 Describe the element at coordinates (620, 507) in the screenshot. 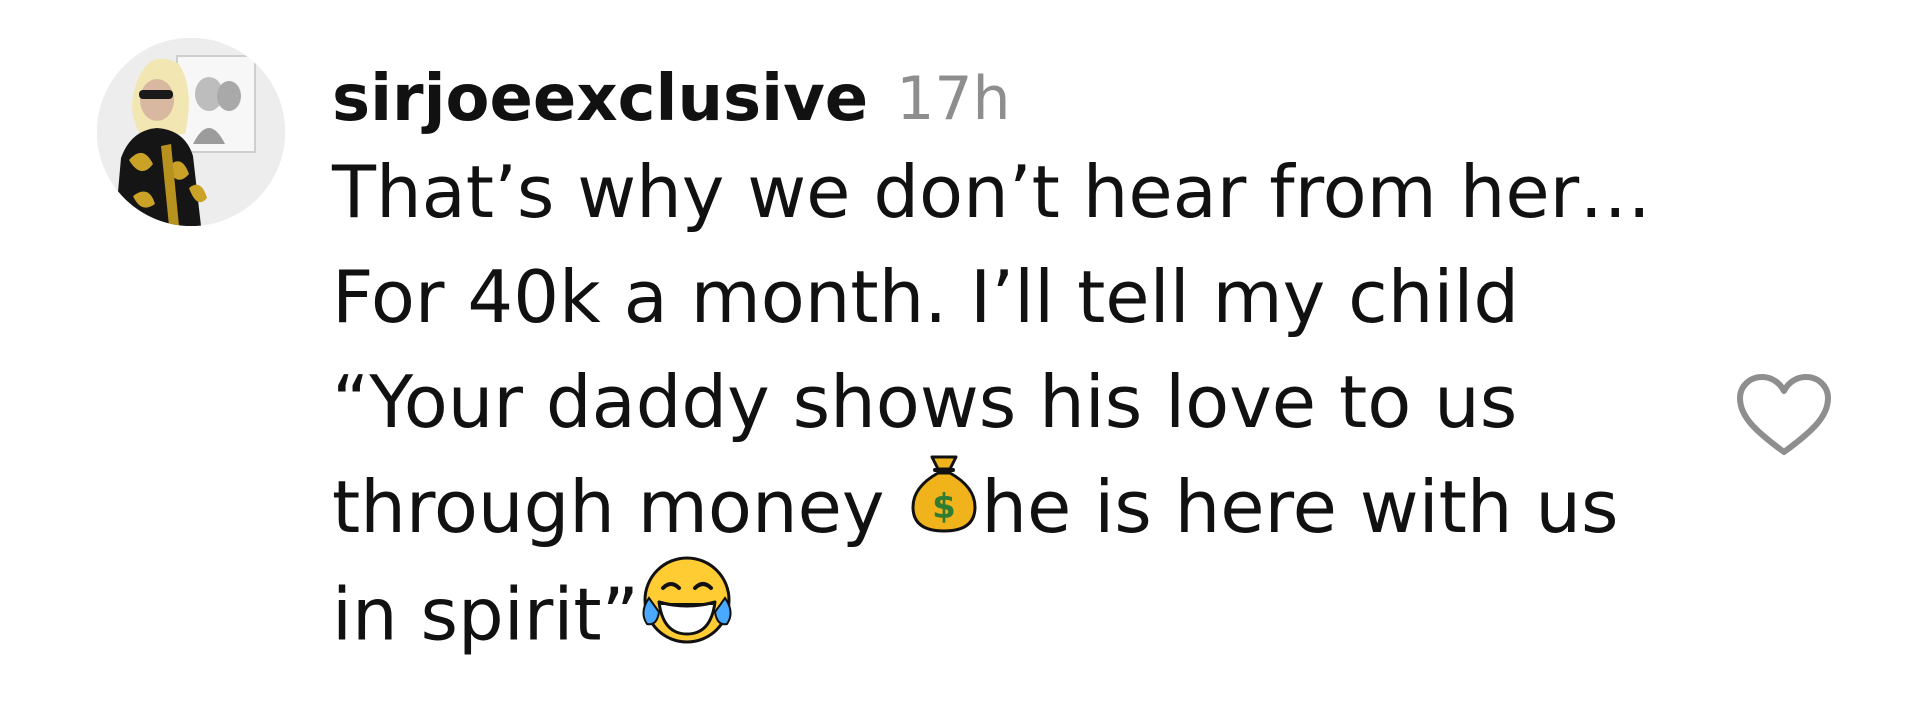

I see `comment-text-segment: through money` at that location.